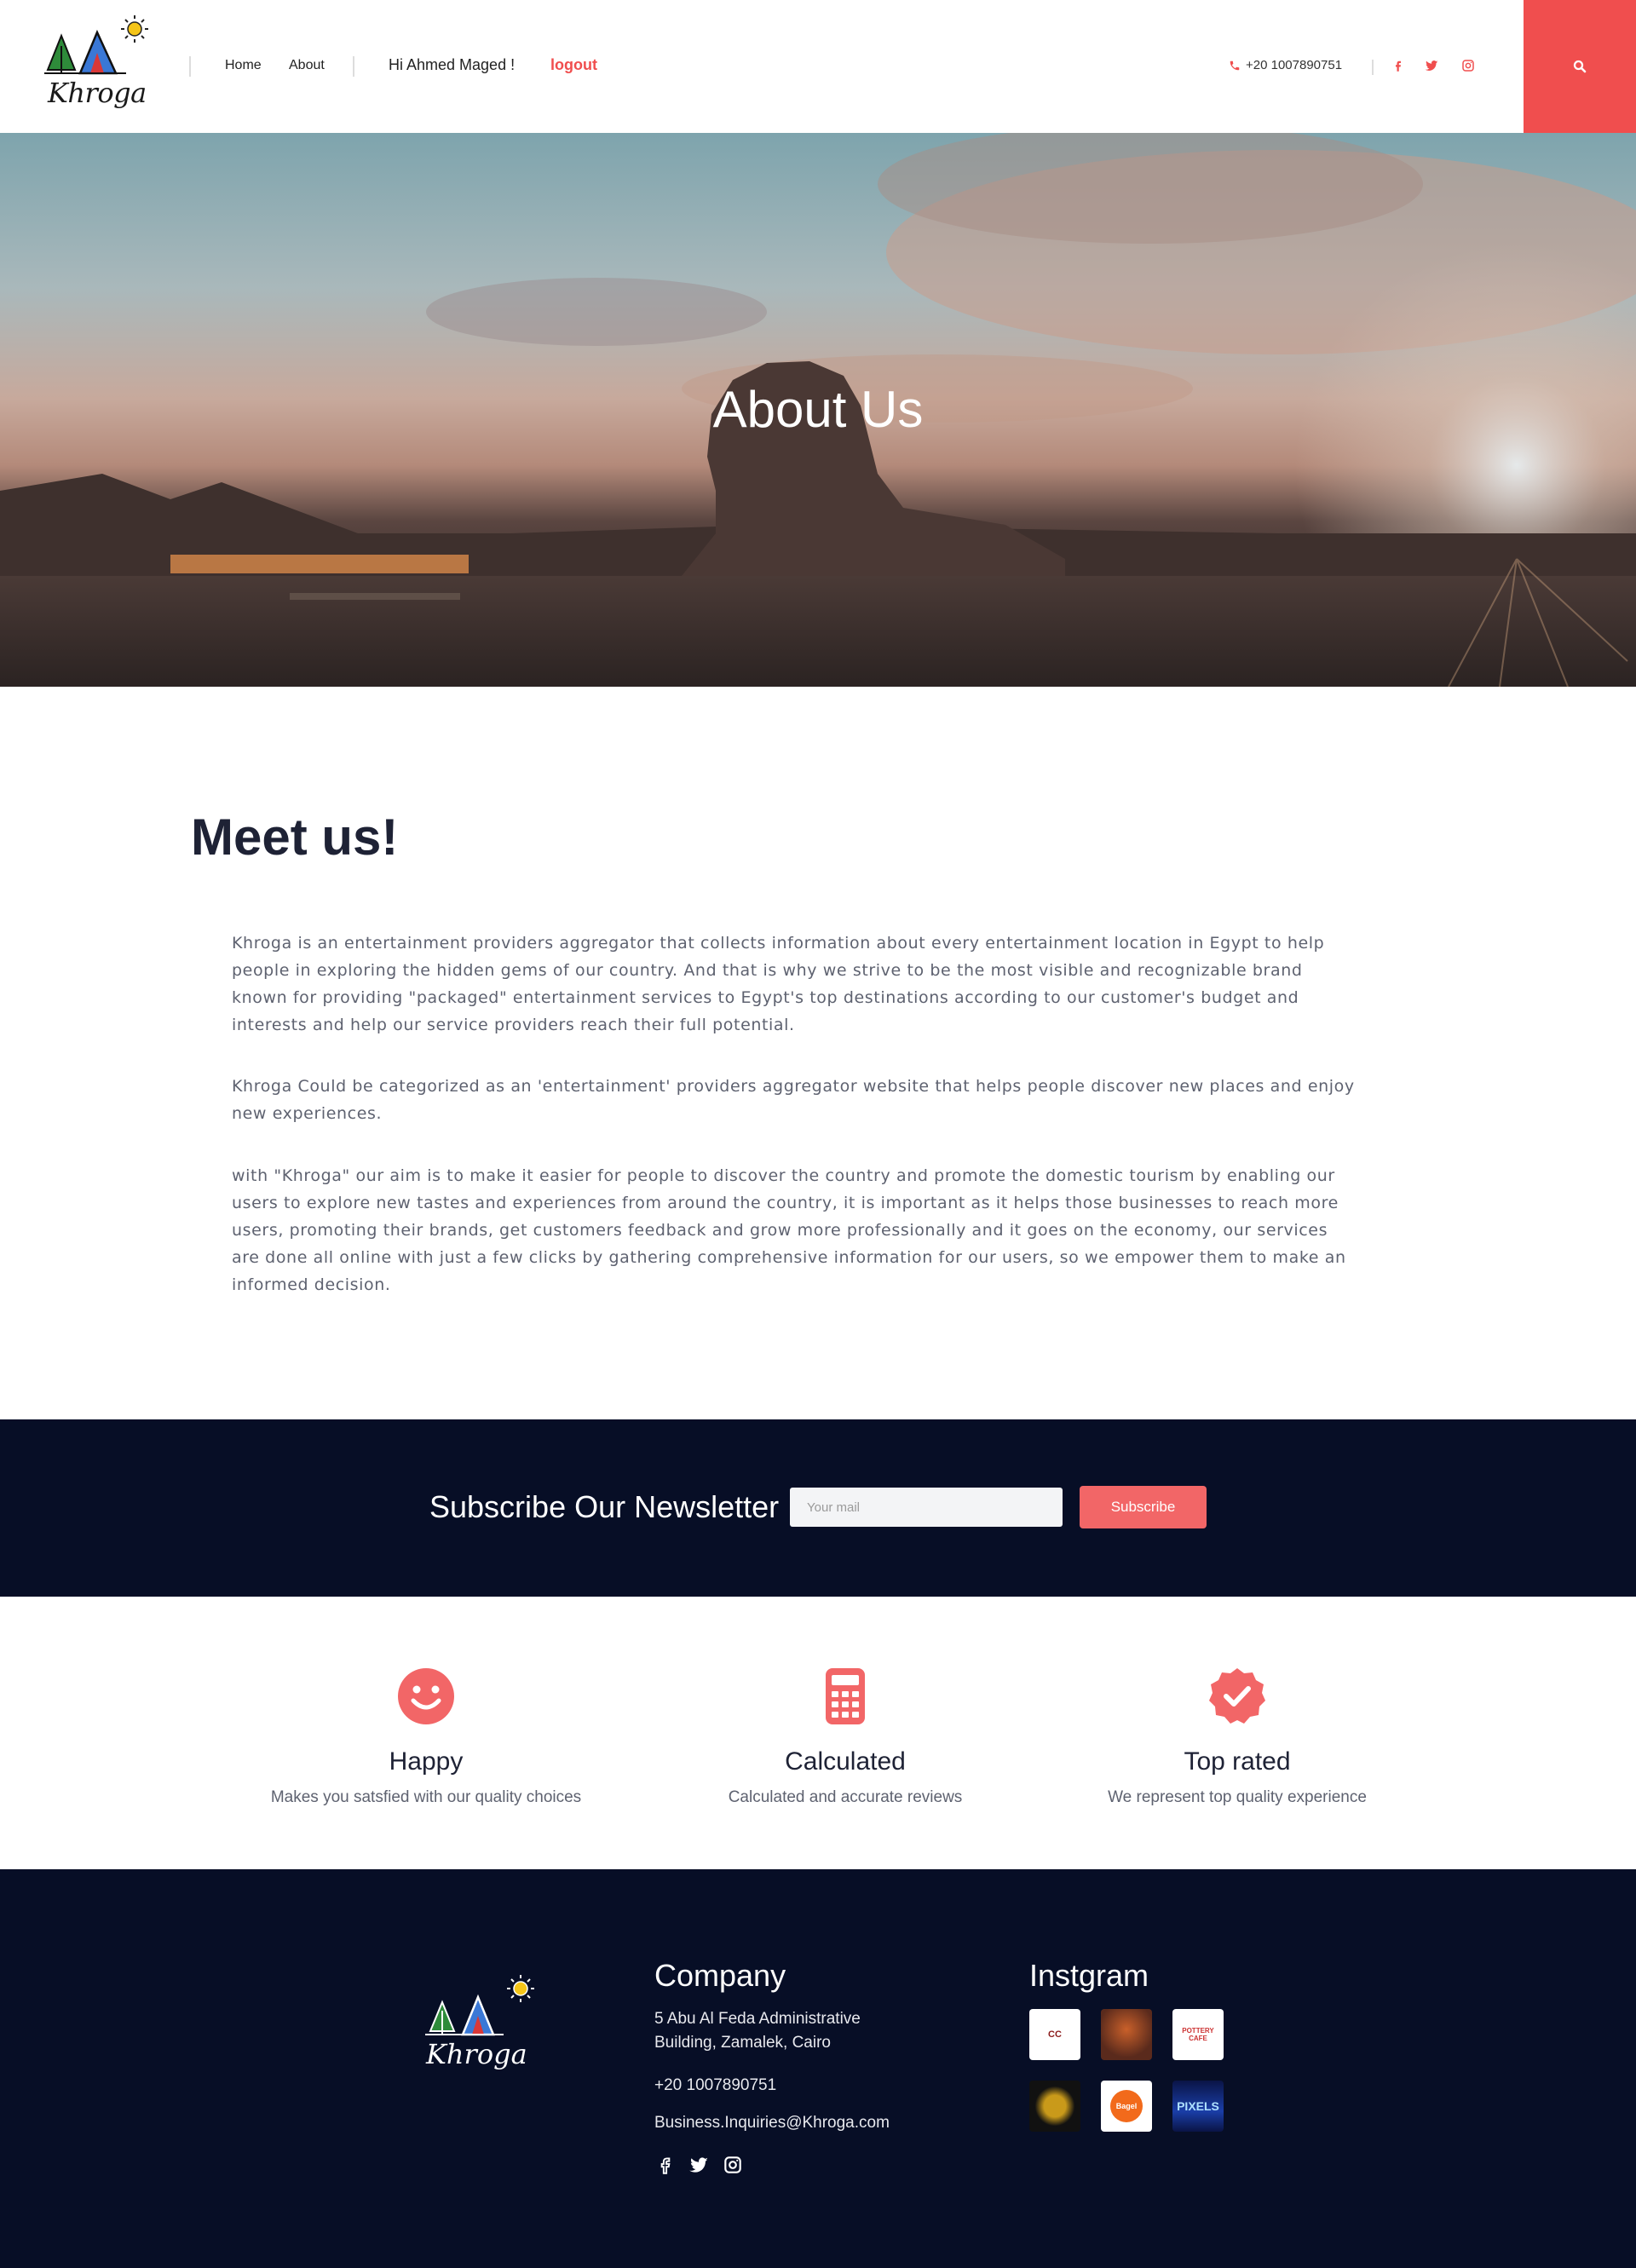 This screenshot has height=2268, width=1636. I want to click on instagram-tile-label: POTTERY CAFE, so click(1198, 2035).